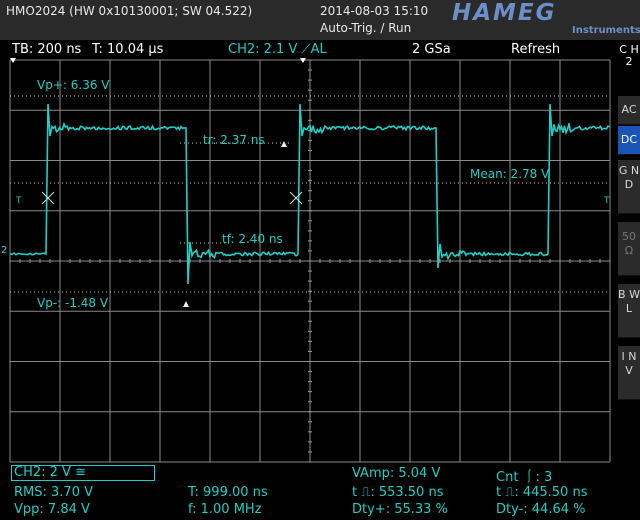  I want to click on bandwidth-limit-button: B W L, so click(629, 311).